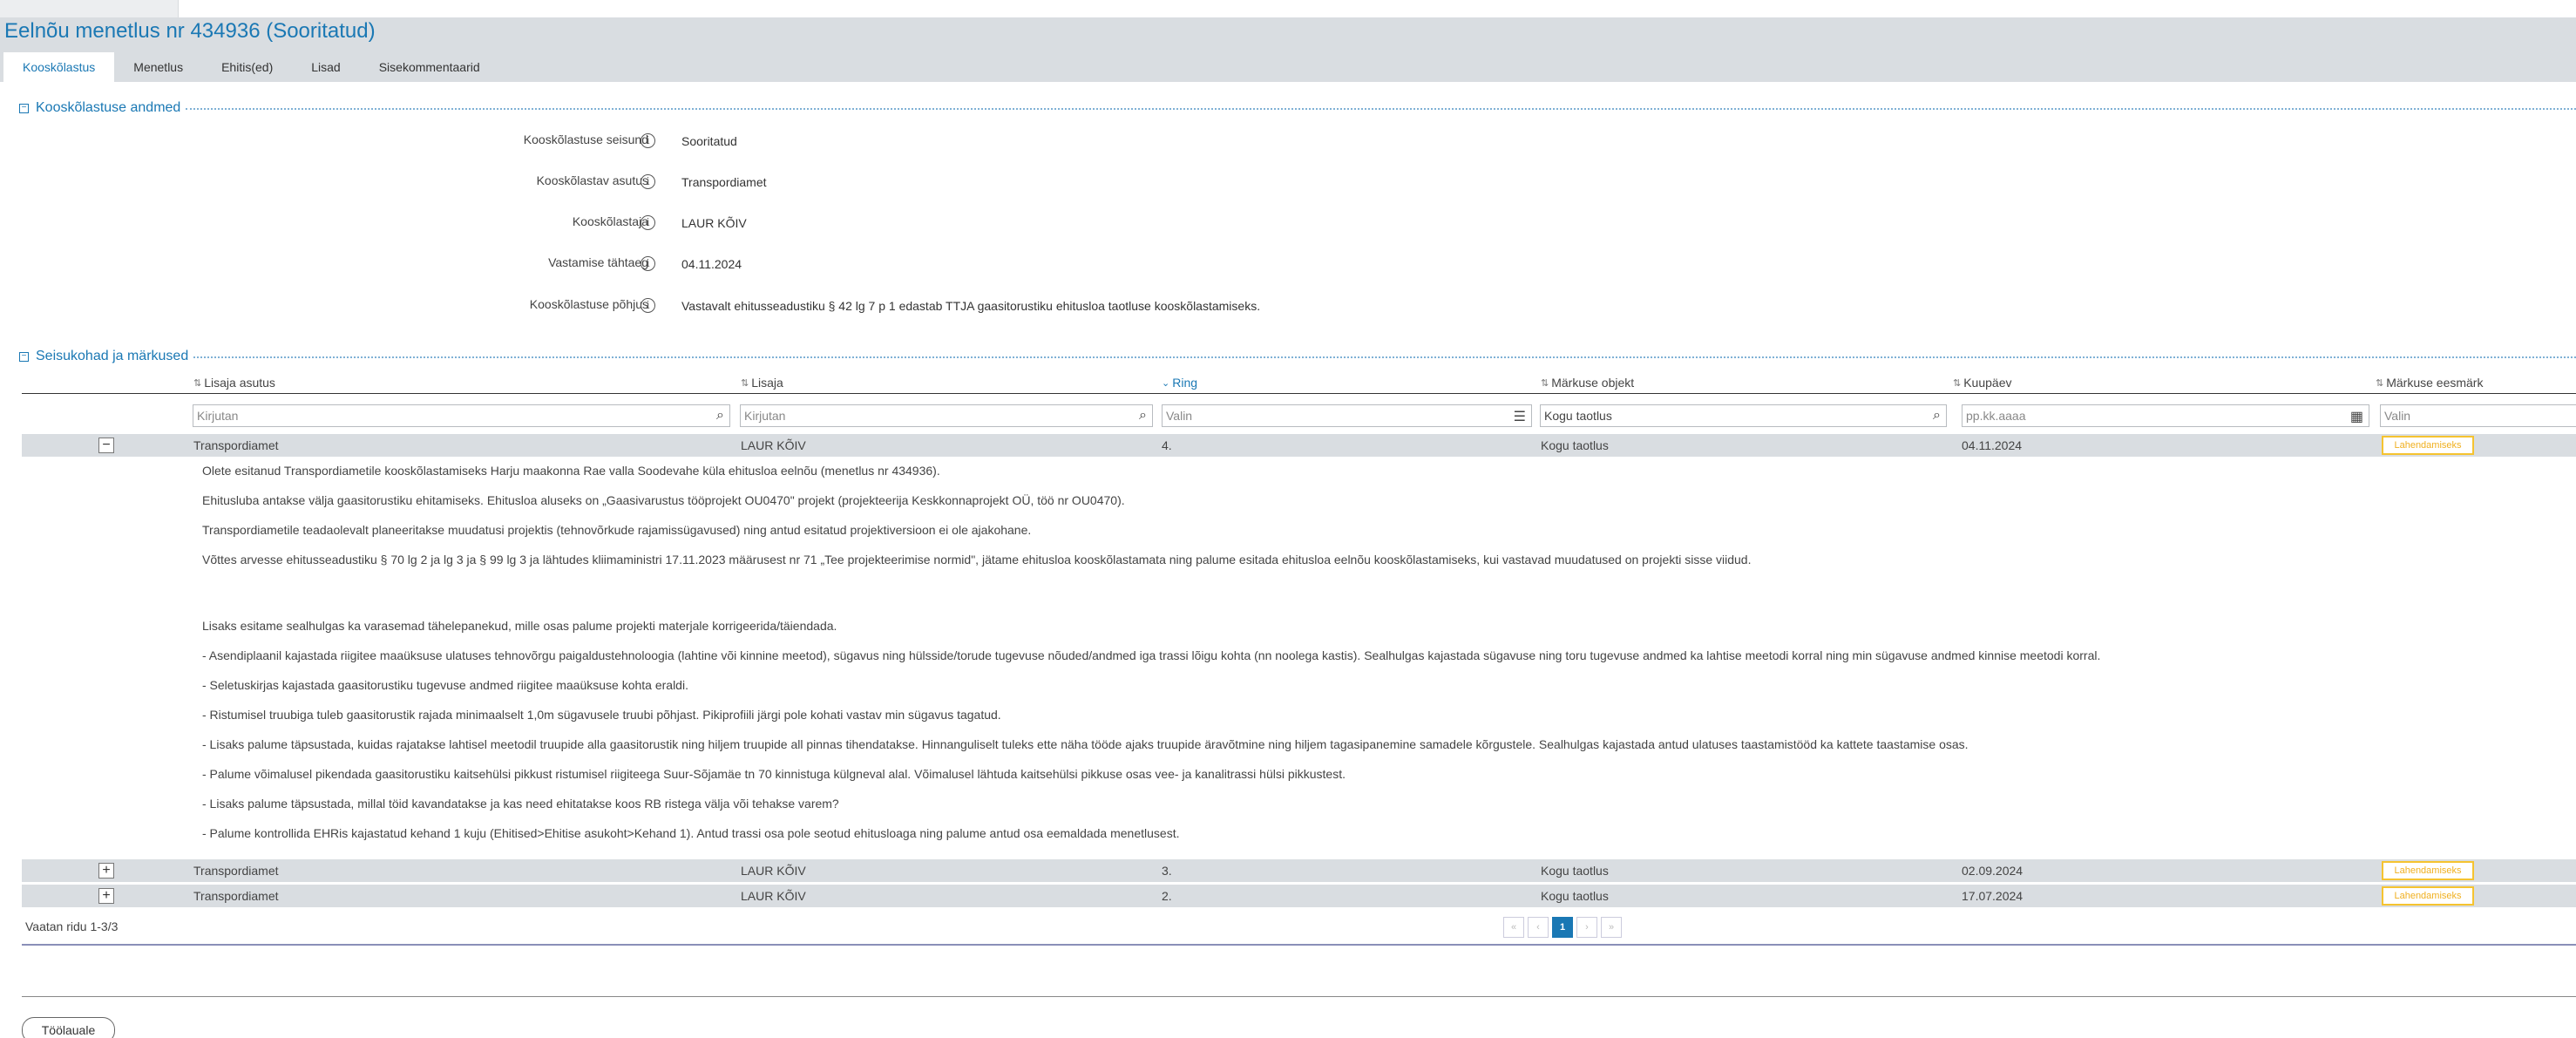 This screenshot has height=1038, width=2576. I want to click on header-underline, so click(1299, 393).